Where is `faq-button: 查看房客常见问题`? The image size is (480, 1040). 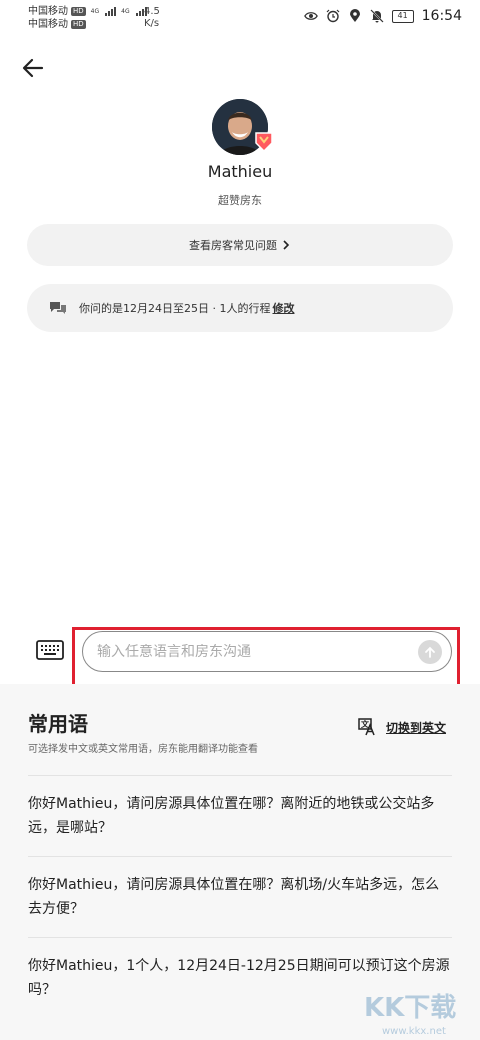
faq-button: 查看房客常见问题 is located at coordinates (240, 245).